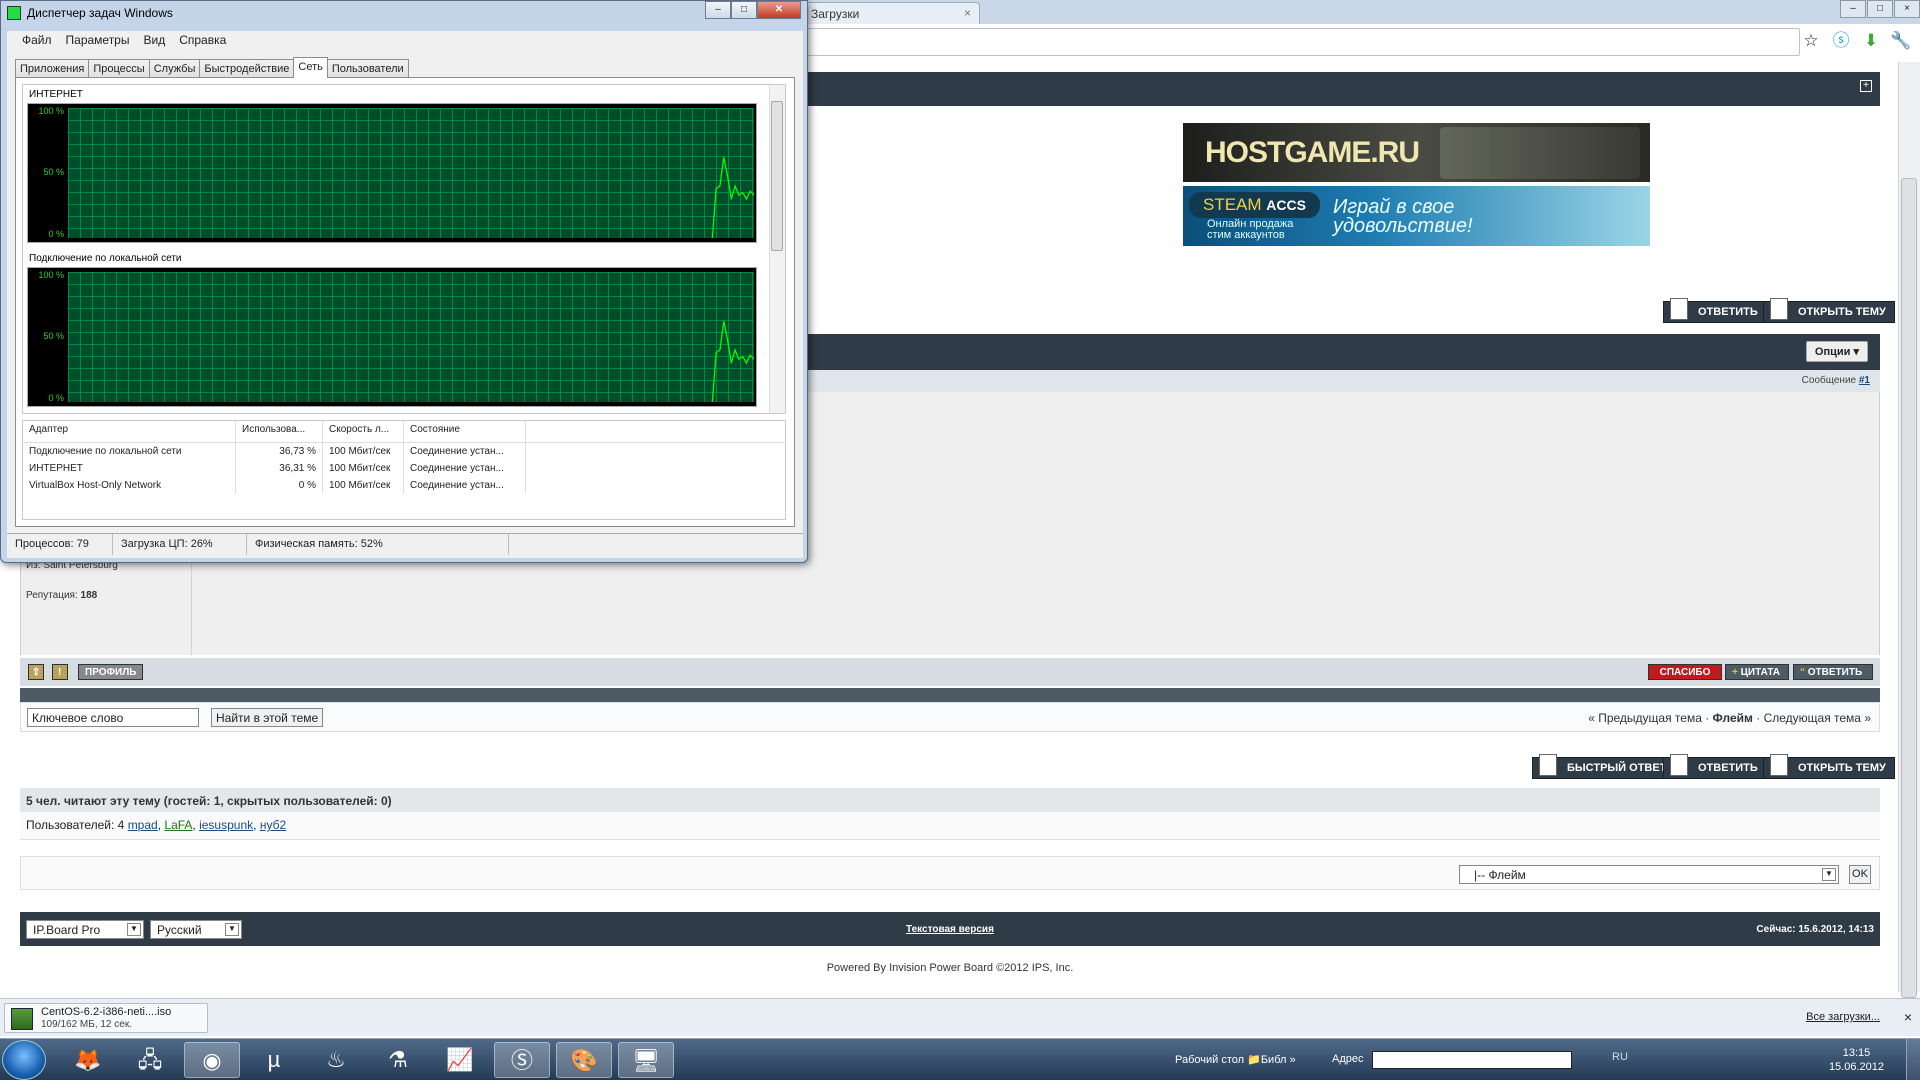  Describe the element at coordinates (1300, 42) in the screenshot. I see `address-bar` at that location.